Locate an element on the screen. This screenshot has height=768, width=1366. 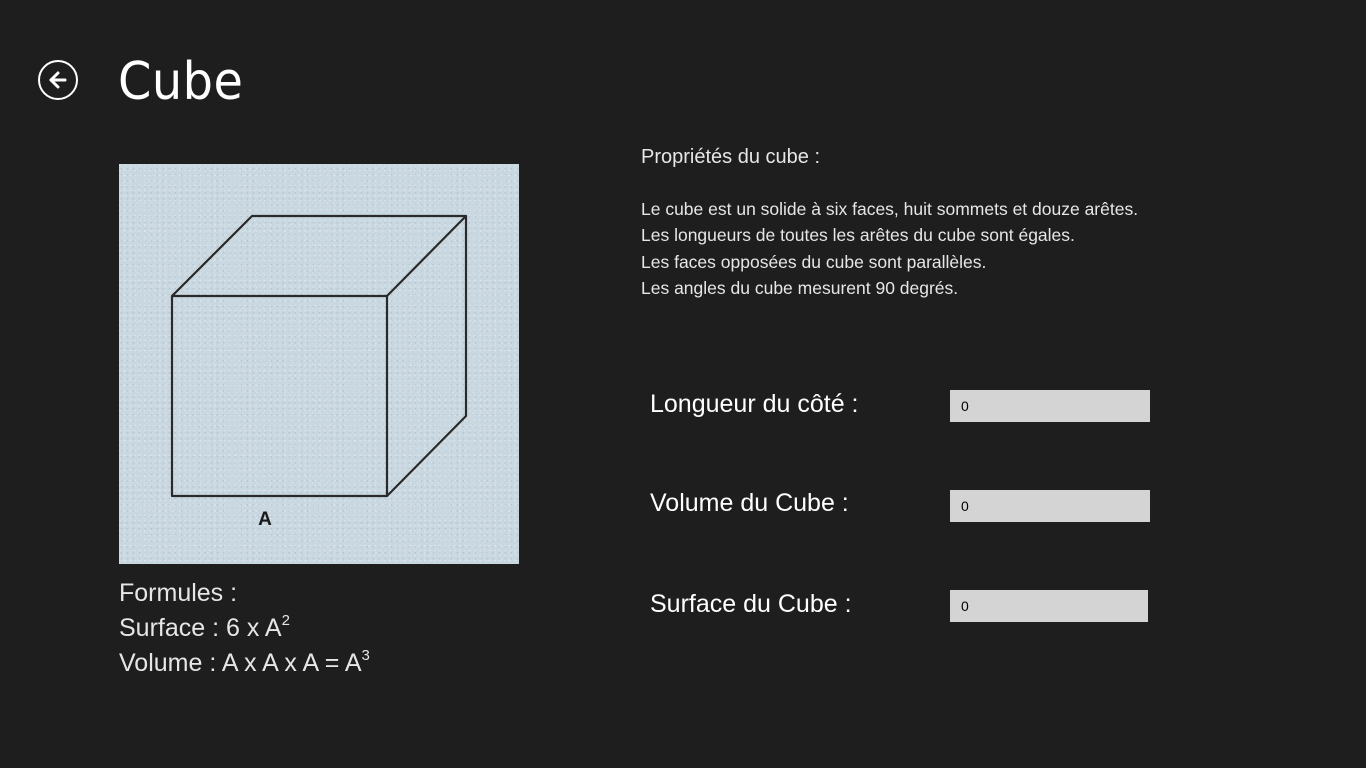
surface-label: Surface du Cube : is located at coordinates (751, 604).